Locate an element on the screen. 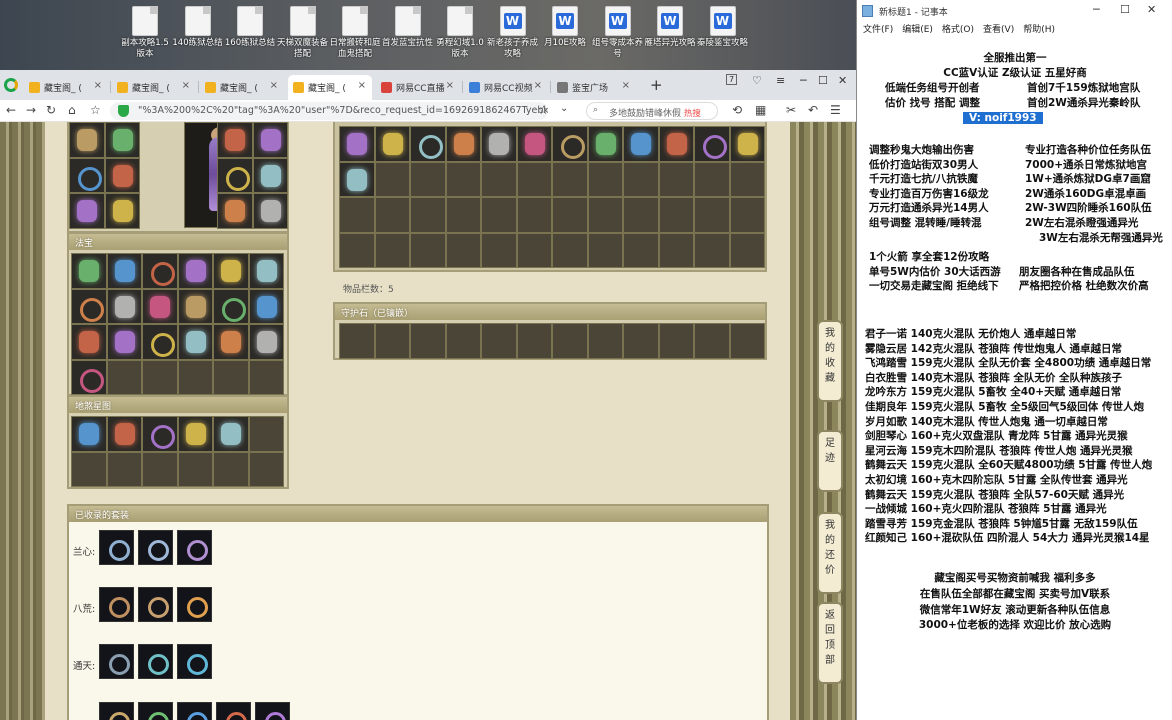  notepad-menu-item: 格式(O) is located at coordinates (958, 30).